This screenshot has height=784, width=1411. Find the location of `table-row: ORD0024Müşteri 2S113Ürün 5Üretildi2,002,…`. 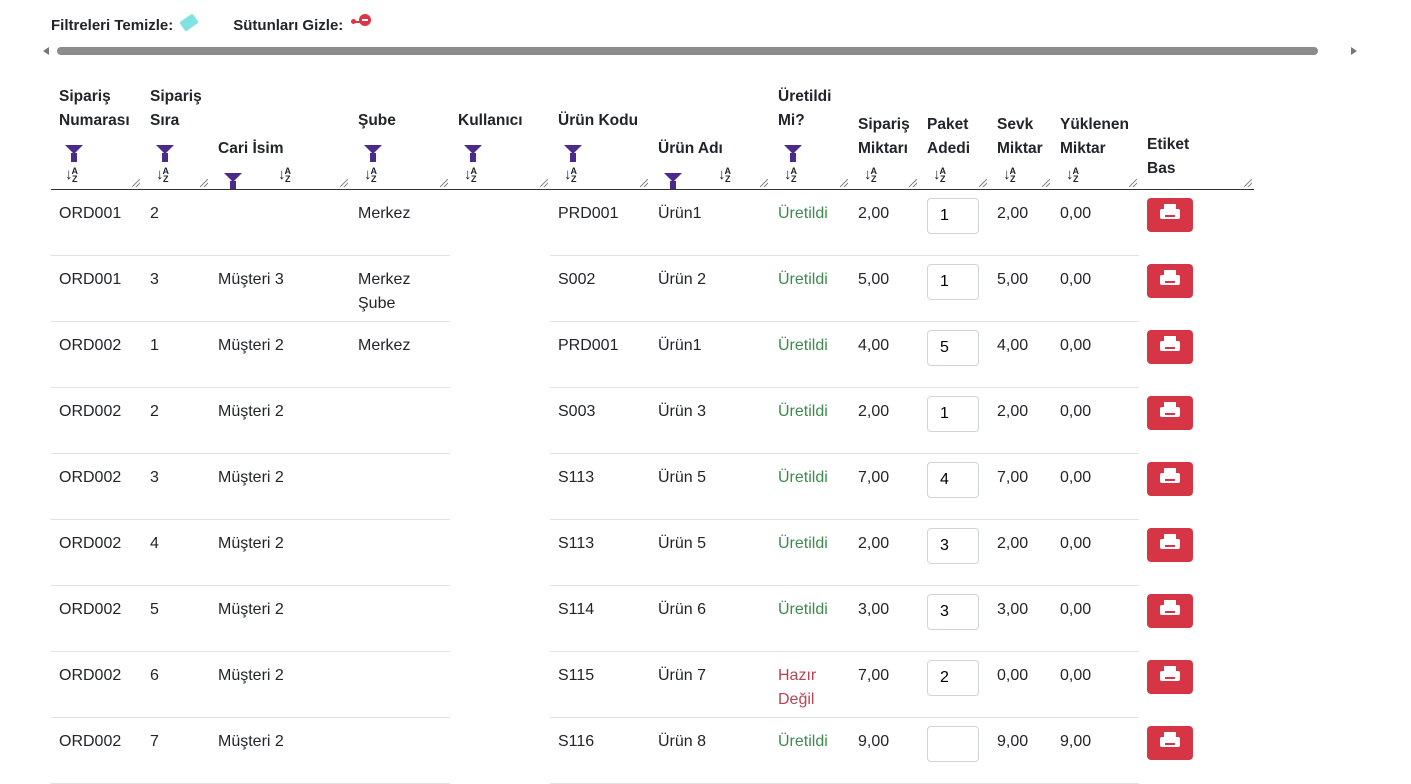

table-row: ORD0024Müşteri 2S113Ürün 5Üretildi2,002,… is located at coordinates (652, 552).